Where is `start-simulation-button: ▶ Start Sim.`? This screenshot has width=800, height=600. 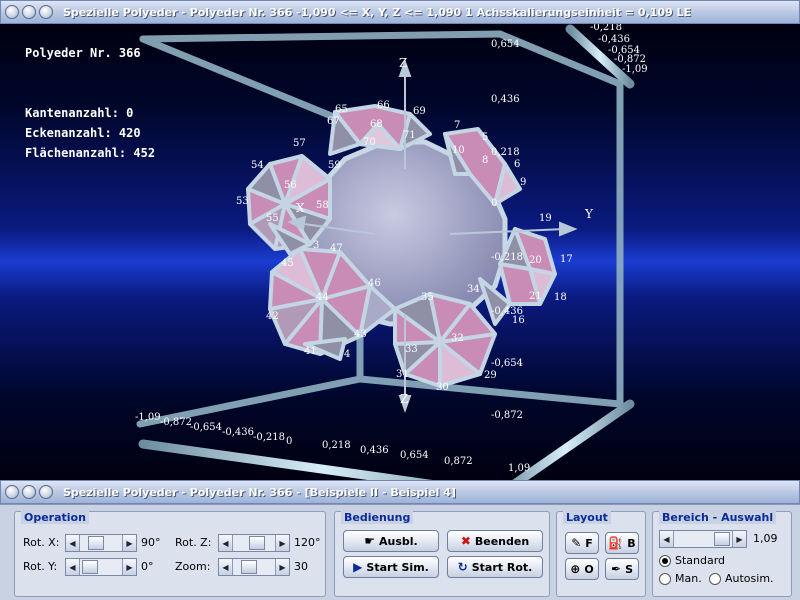
start-simulation-button: ▶ Start Sim. is located at coordinates (391, 567).